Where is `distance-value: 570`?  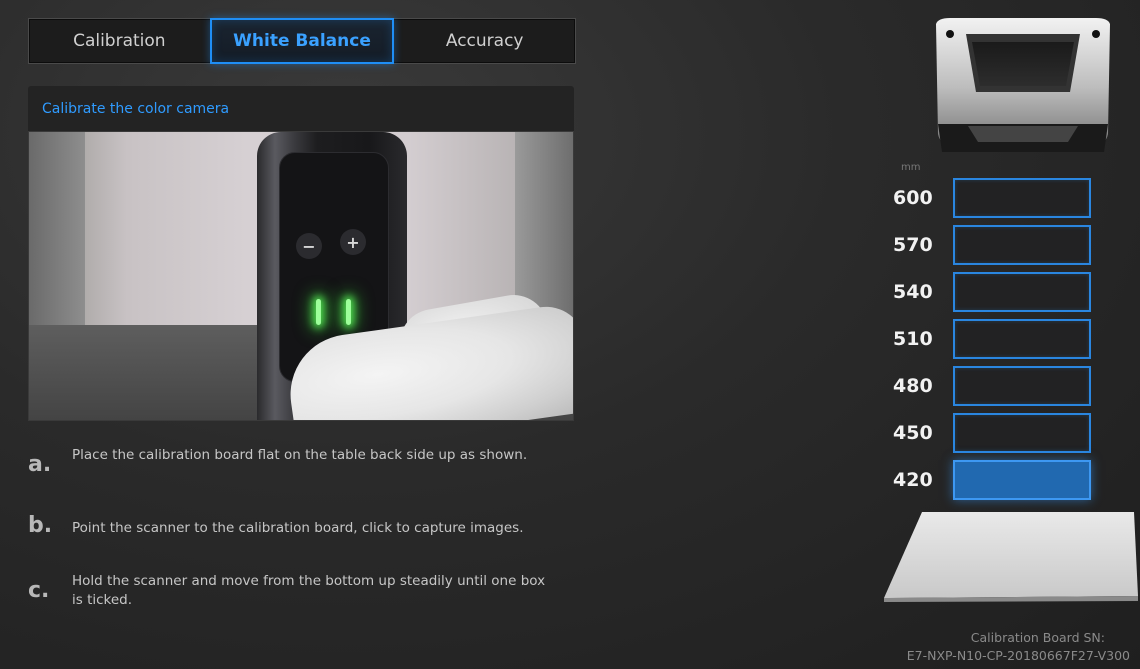
distance-value: 570 is located at coordinates (913, 245).